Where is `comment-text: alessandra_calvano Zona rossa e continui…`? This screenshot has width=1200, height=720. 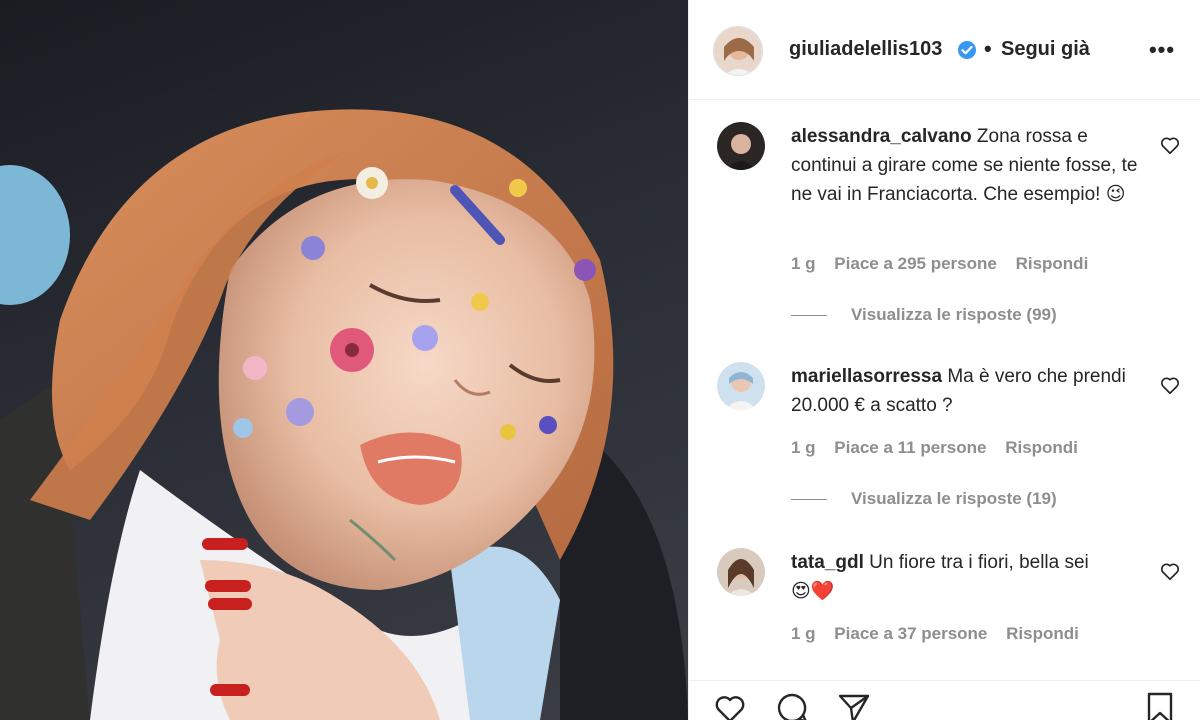
comment-text: alessandra_calvano Zona rossa e continui… is located at coordinates (971, 165).